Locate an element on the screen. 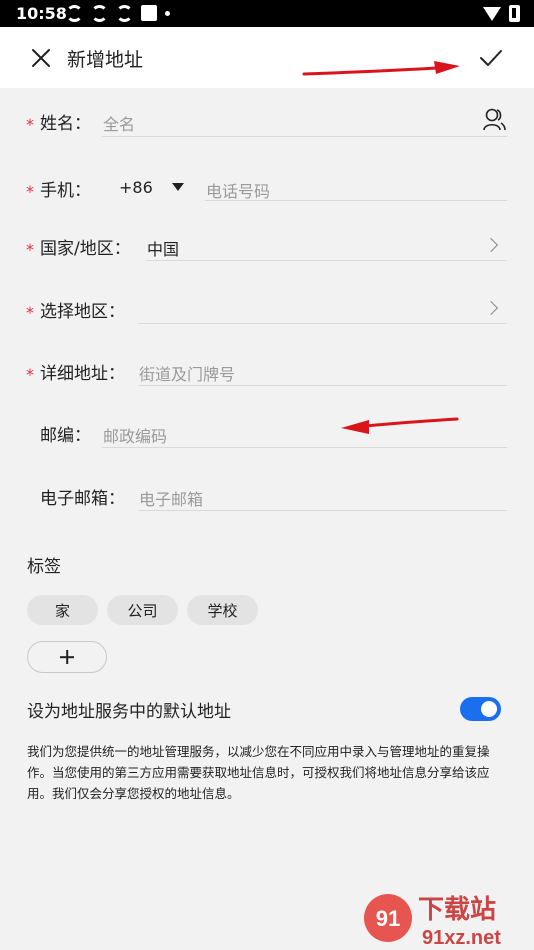  close-icon is located at coordinates (41, 58).